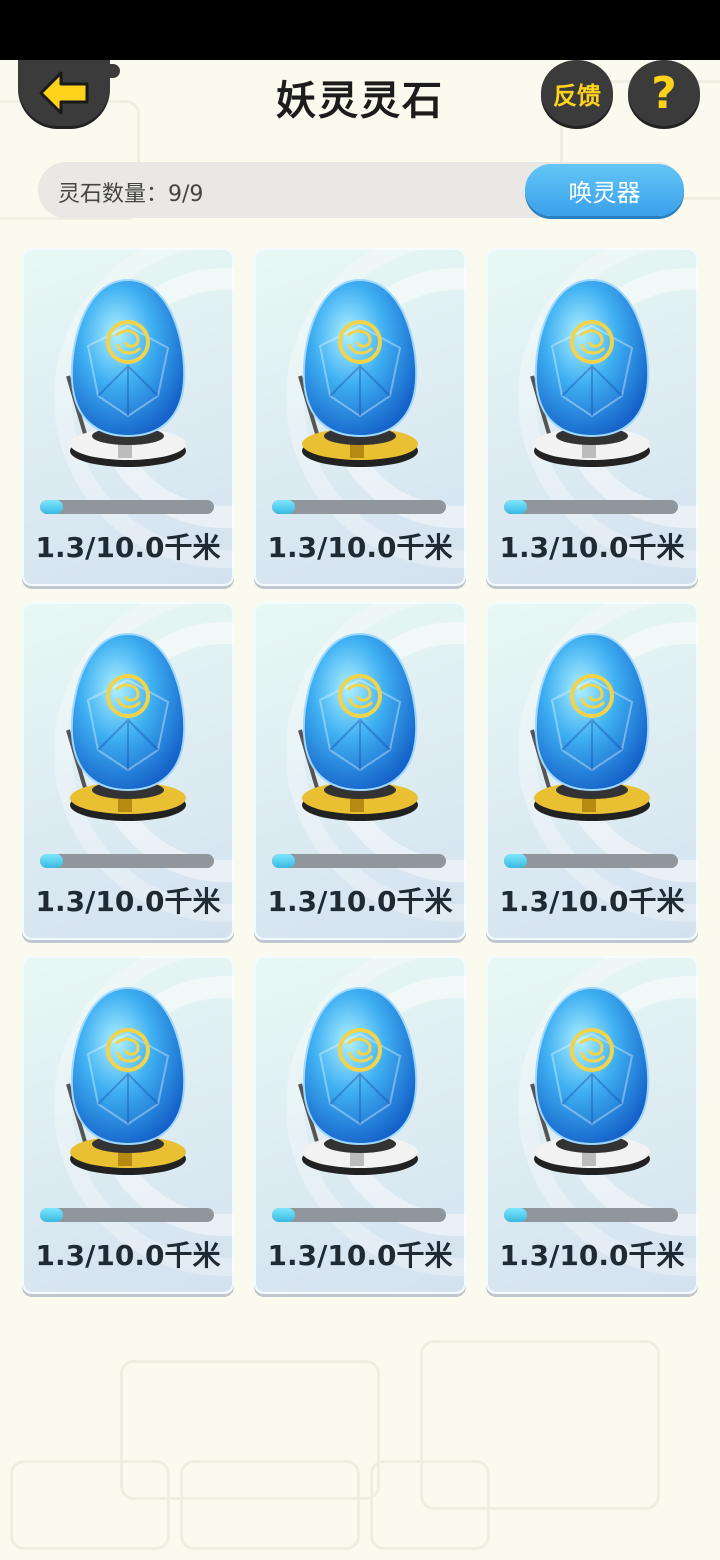  Describe the element at coordinates (360, 105) in the screenshot. I see `header: 妖灵灵石 反馈 ?` at that location.